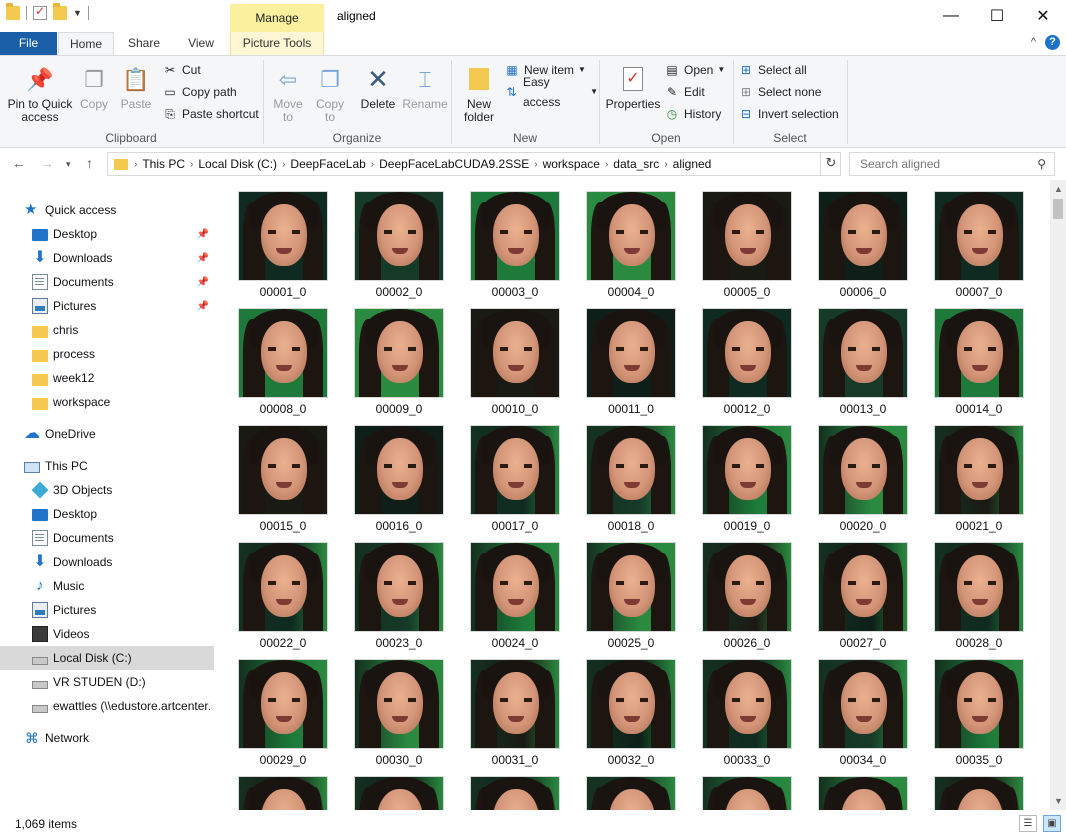 This screenshot has height=836, width=1066. Describe the element at coordinates (327, 164) in the screenshot. I see `breadcrumb-item: DeepFaceLab` at that location.